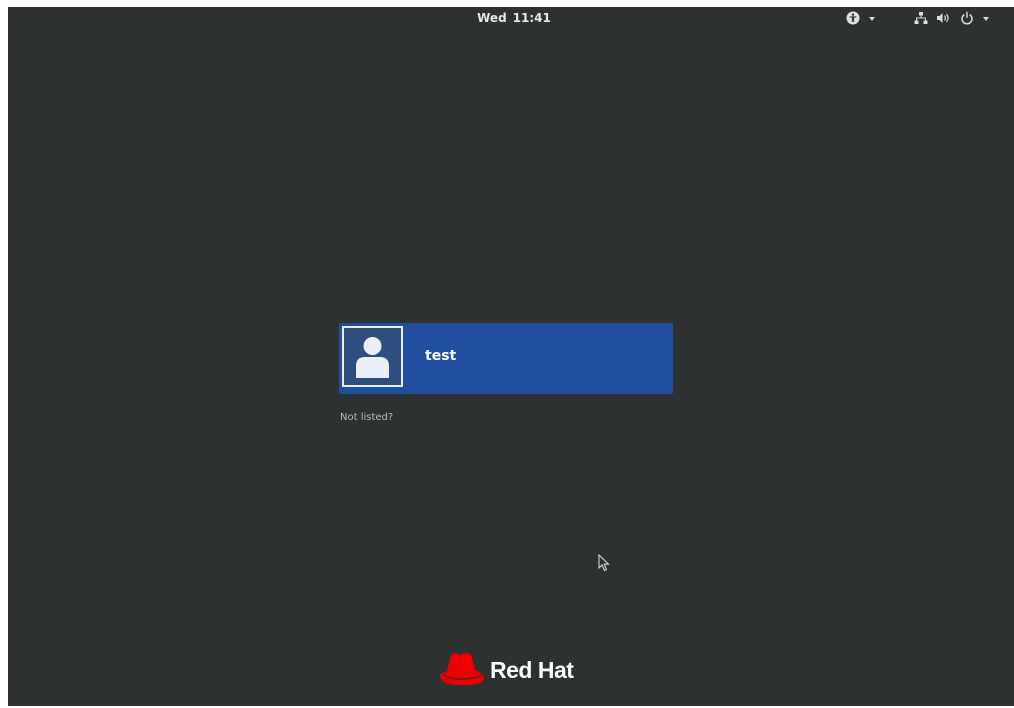 The image size is (1014, 708). Describe the element at coordinates (921, 19) in the screenshot. I see `network-icon` at that location.